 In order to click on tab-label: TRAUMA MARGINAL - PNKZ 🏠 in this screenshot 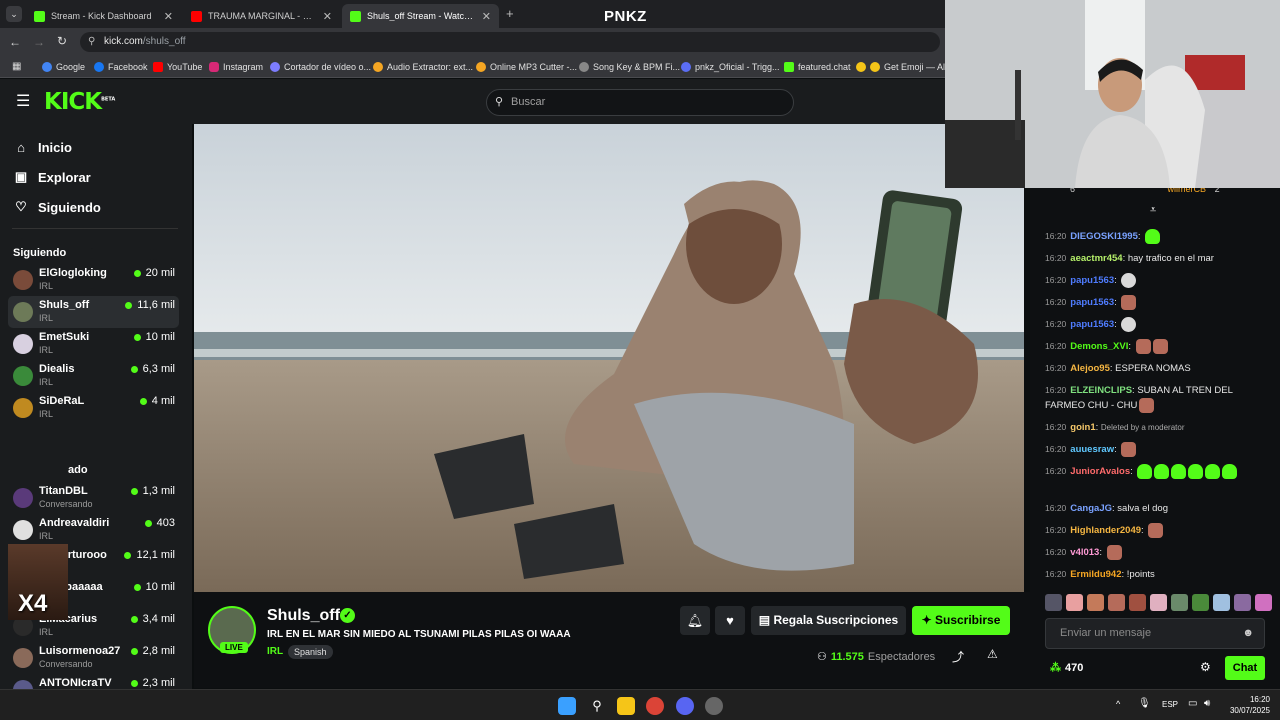, I will do `click(262, 15)`.